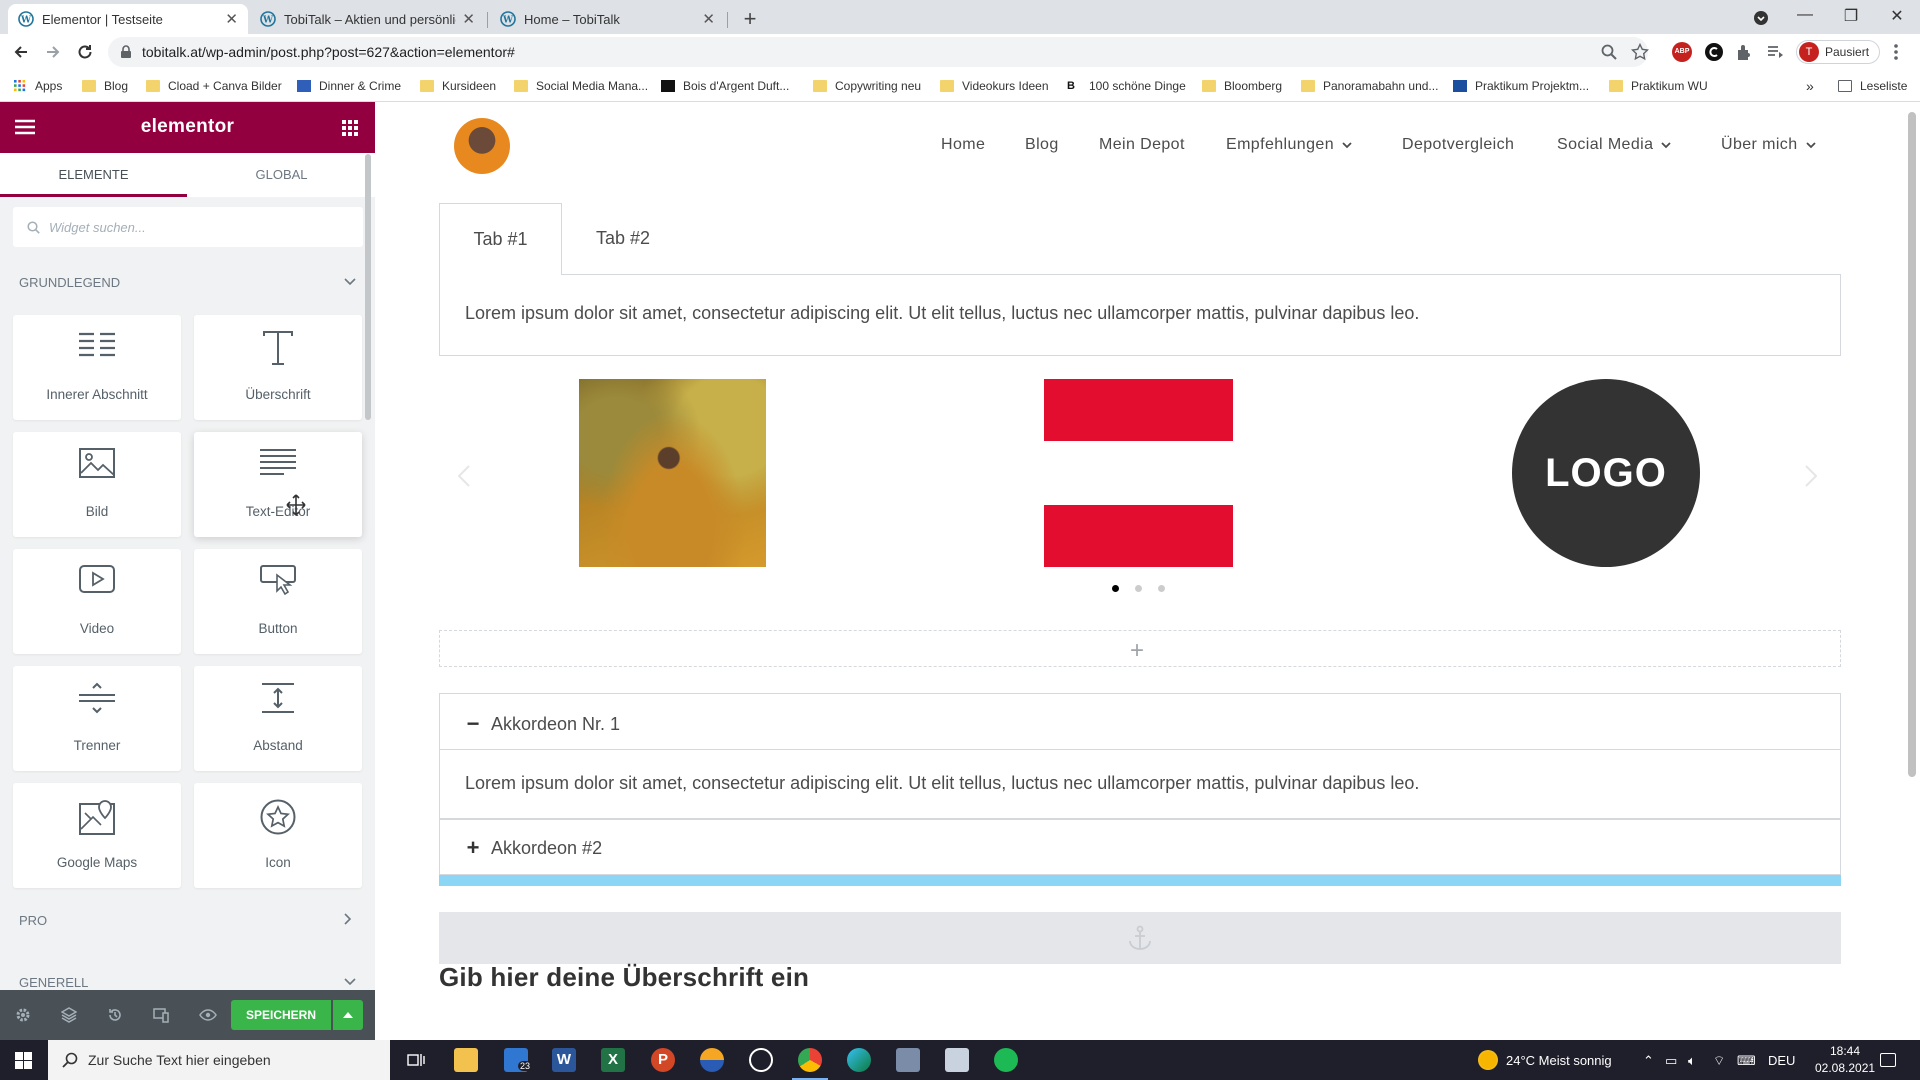  What do you see at coordinates (810, 1064) in the screenshot?
I see `chrome-icon` at bounding box center [810, 1064].